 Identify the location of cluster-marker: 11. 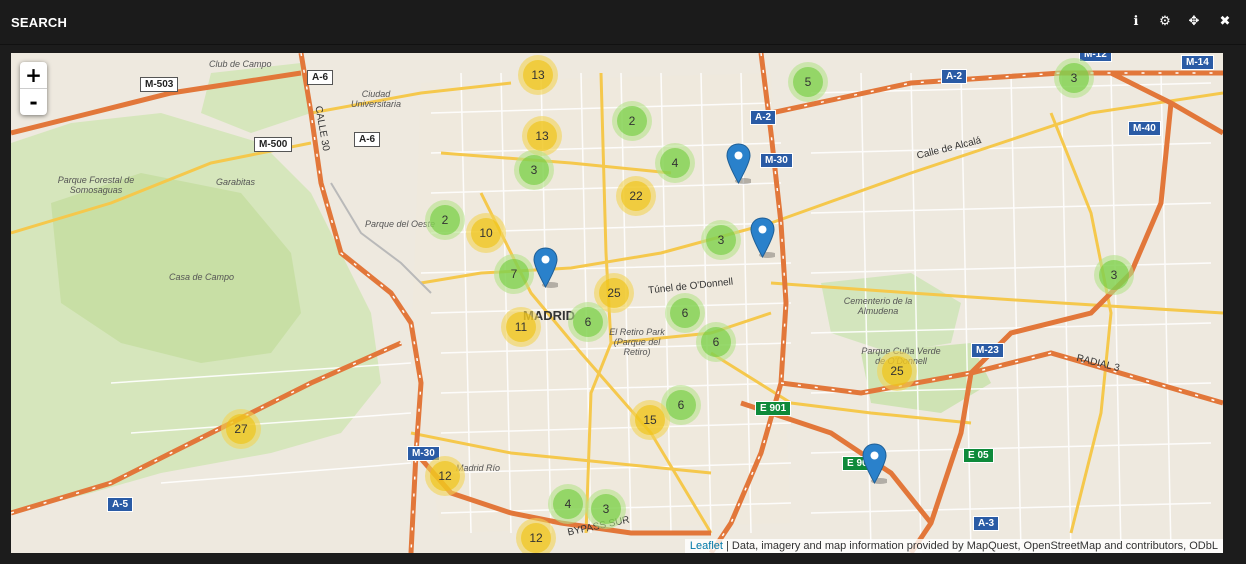
(521, 327).